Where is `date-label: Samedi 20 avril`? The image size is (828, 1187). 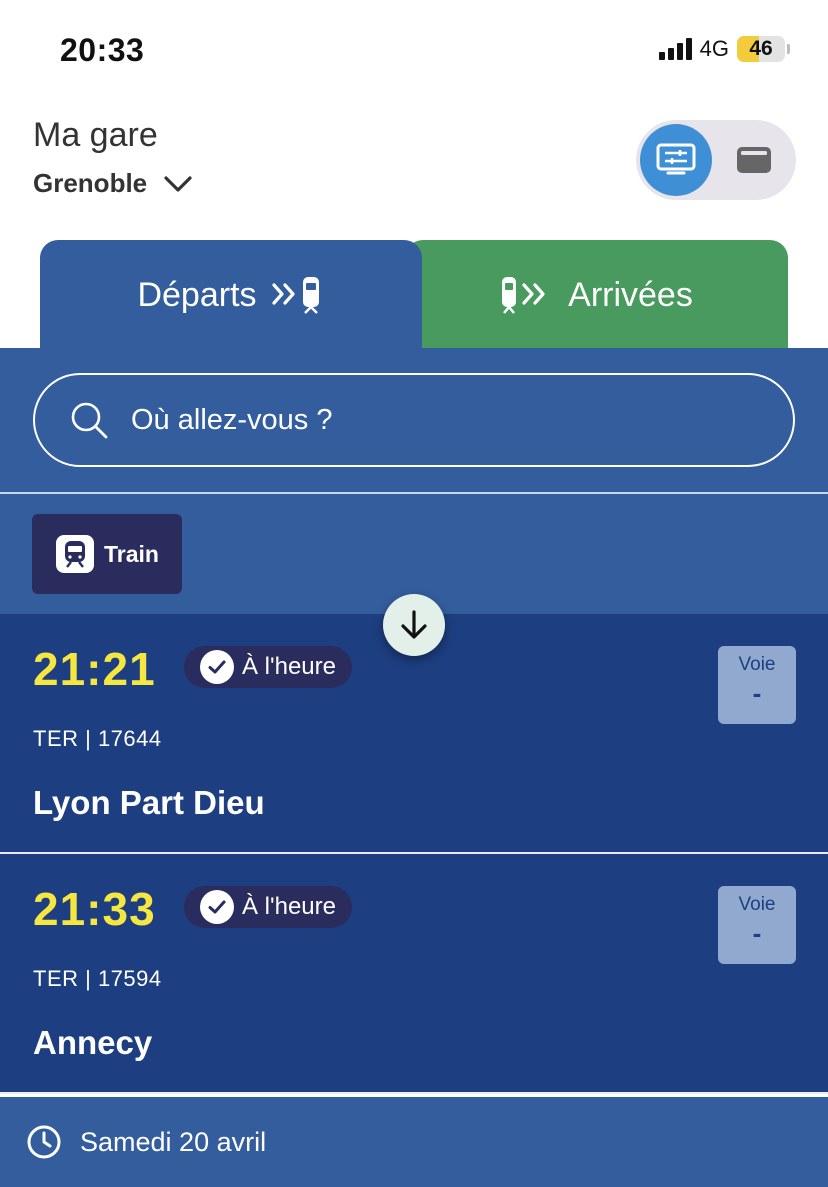
date-label: Samedi 20 avril is located at coordinates (173, 1141).